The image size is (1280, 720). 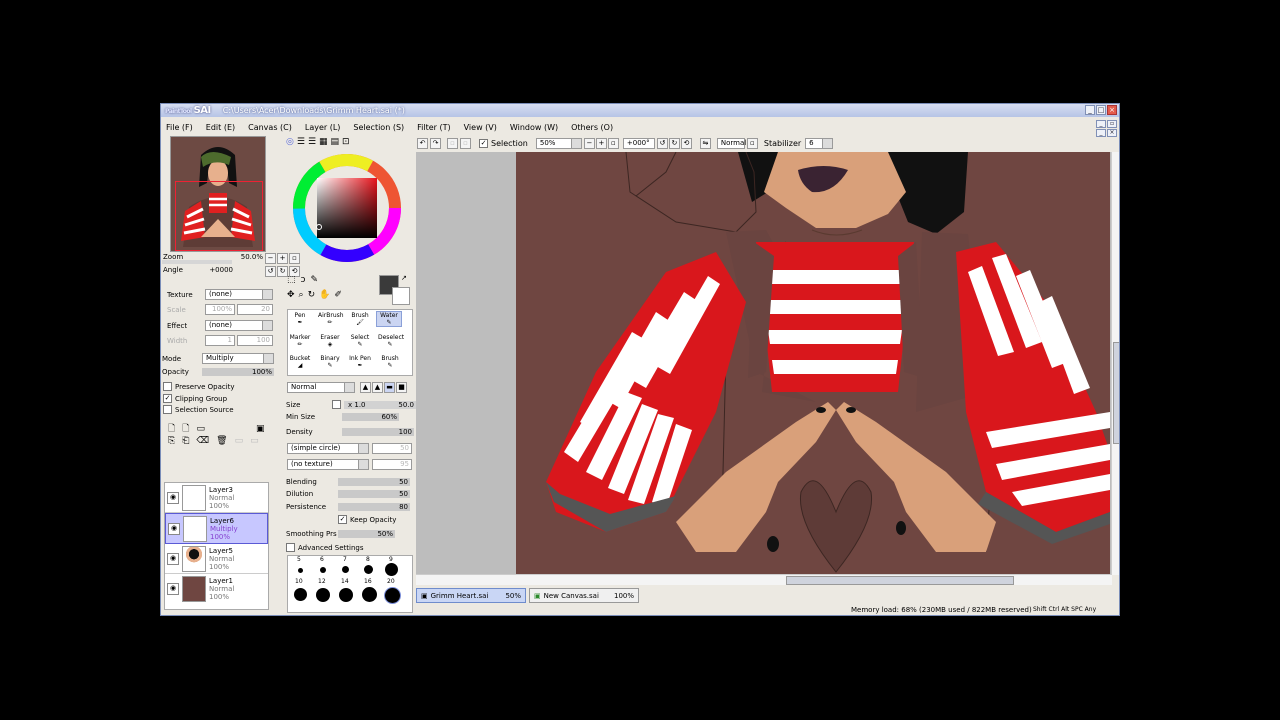 What do you see at coordinates (300, 362) in the screenshot?
I see `tool-bucket: Bucket ◢` at bounding box center [300, 362].